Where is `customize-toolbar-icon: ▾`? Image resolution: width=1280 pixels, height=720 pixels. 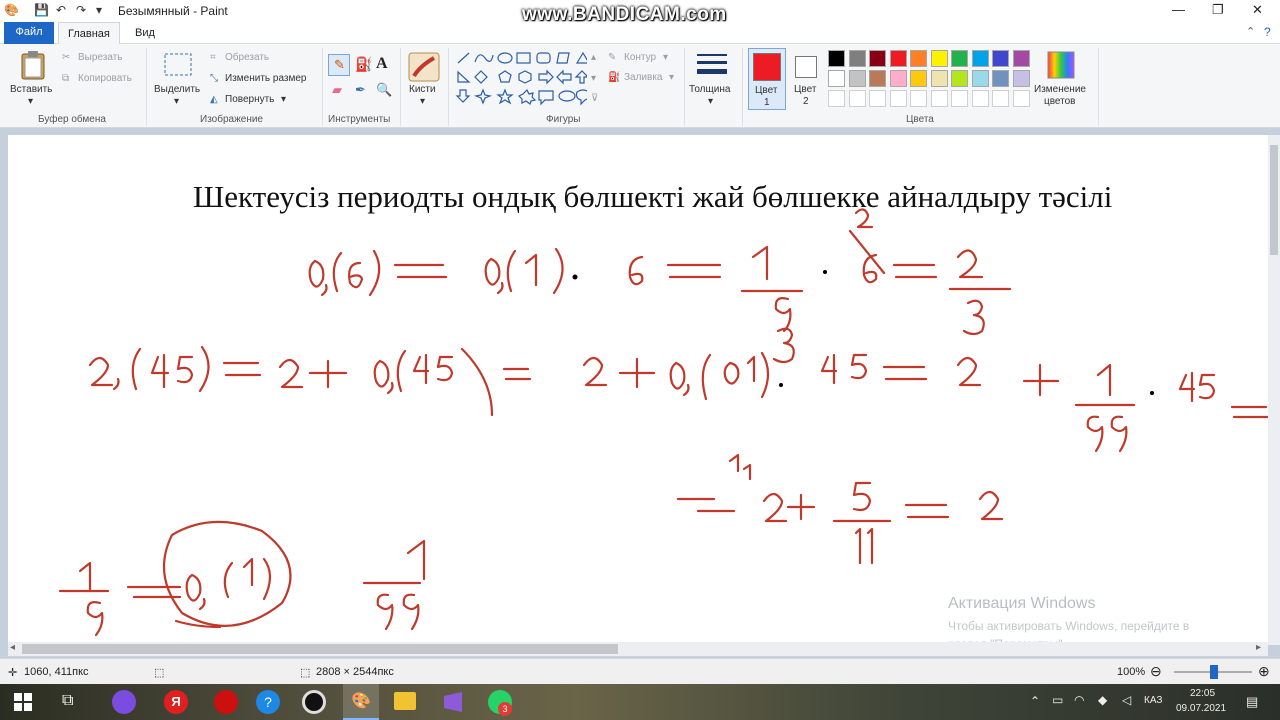
customize-toolbar-icon: ▾ is located at coordinates (99, 10).